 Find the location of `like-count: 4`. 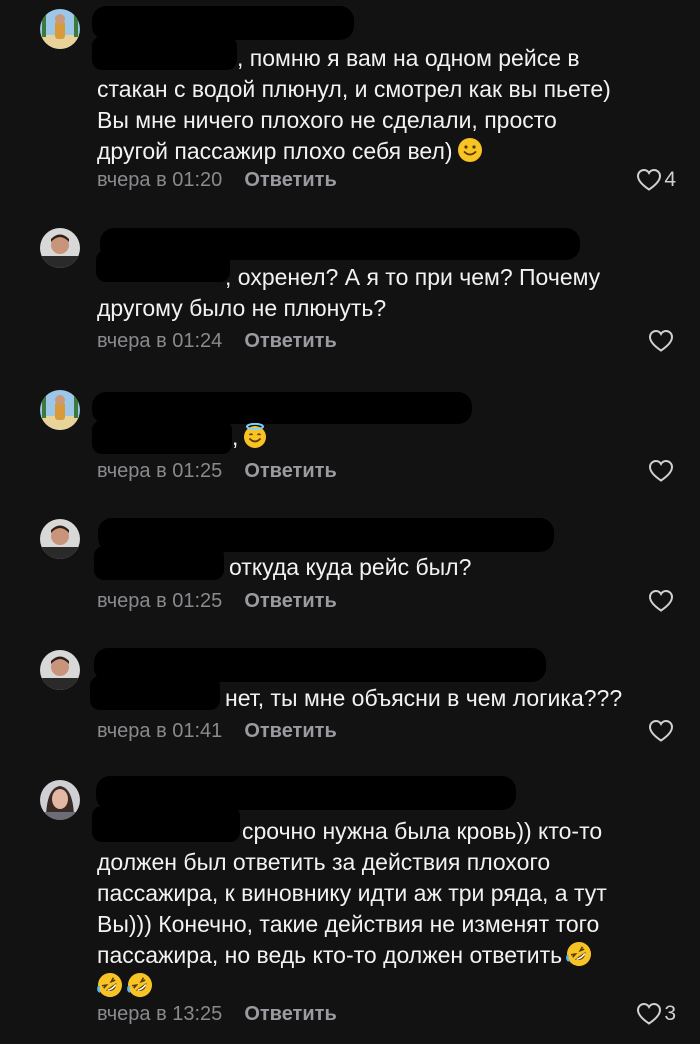

like-count: 4 is located at coordinates (670, 179).